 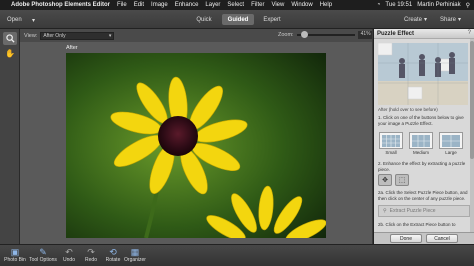 What do you see at coordinates (277, 5) in the screenshot?
I see `menu-view: View` at bounding box center [277, 5].